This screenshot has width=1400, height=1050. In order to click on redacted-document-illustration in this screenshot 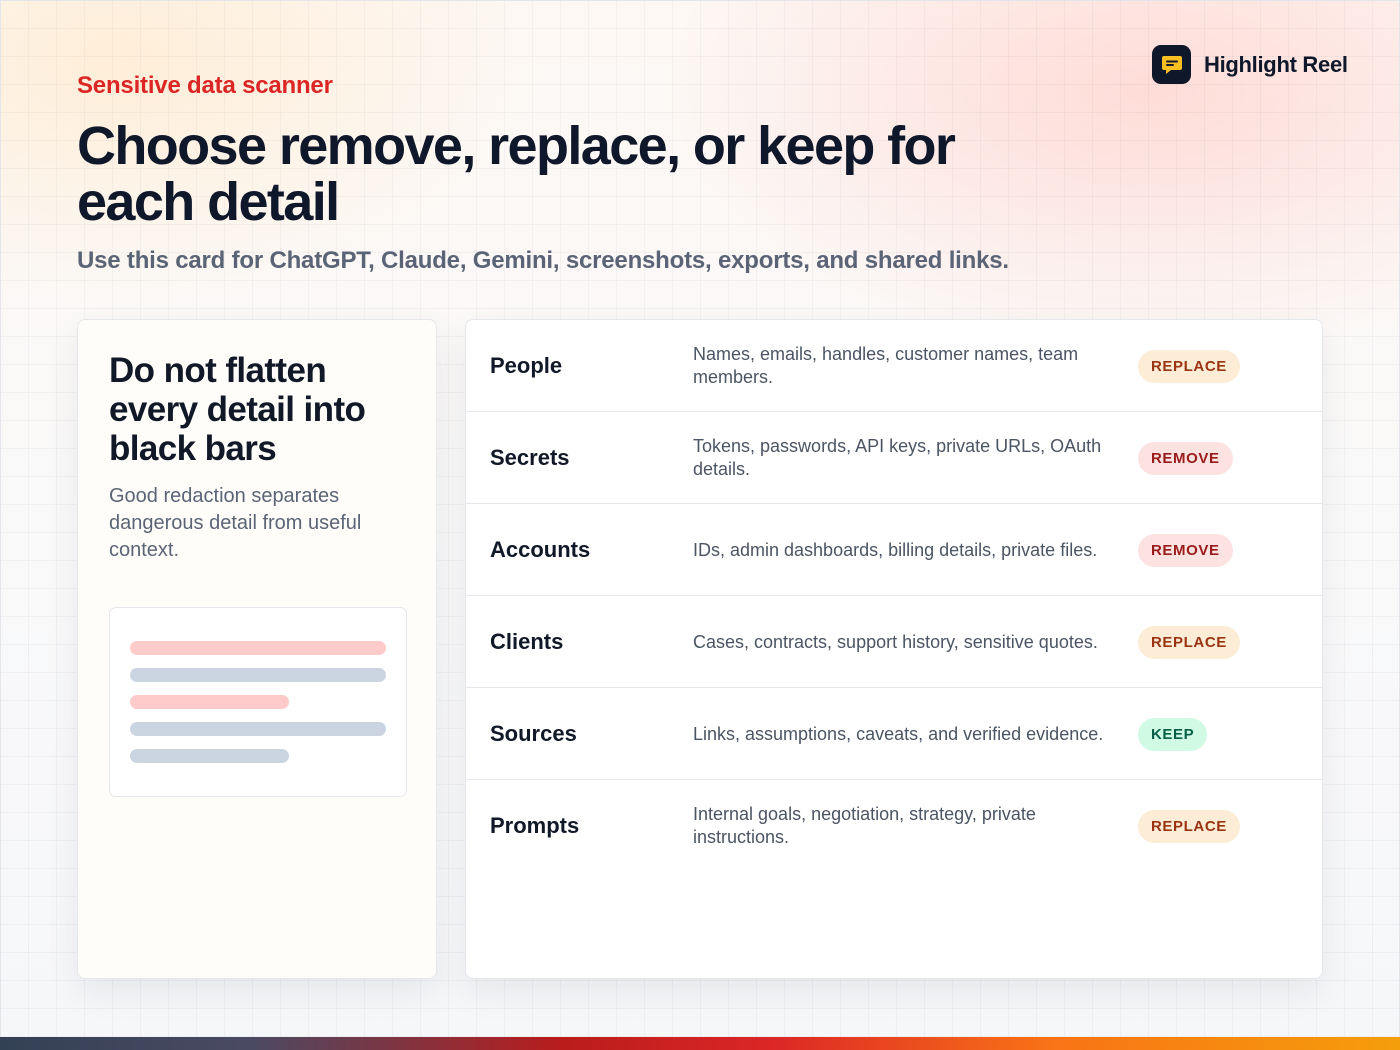, I will do `click(258, 702)`.